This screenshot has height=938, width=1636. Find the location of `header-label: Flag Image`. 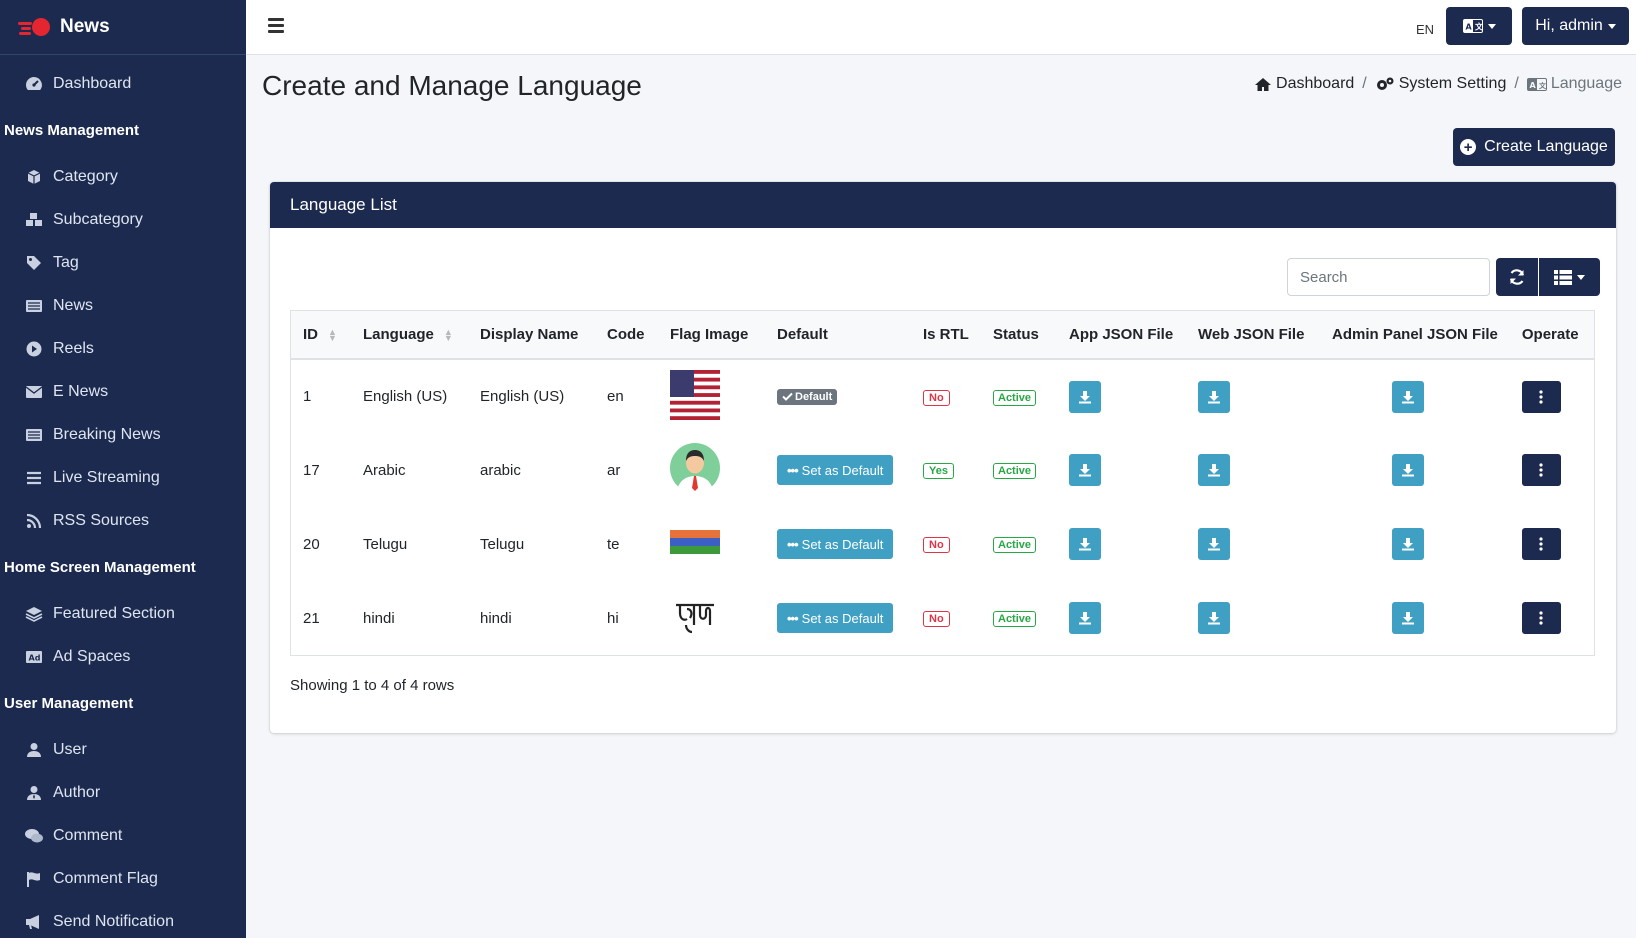

header-label: Flag Image is located at coordinates (709, 334).